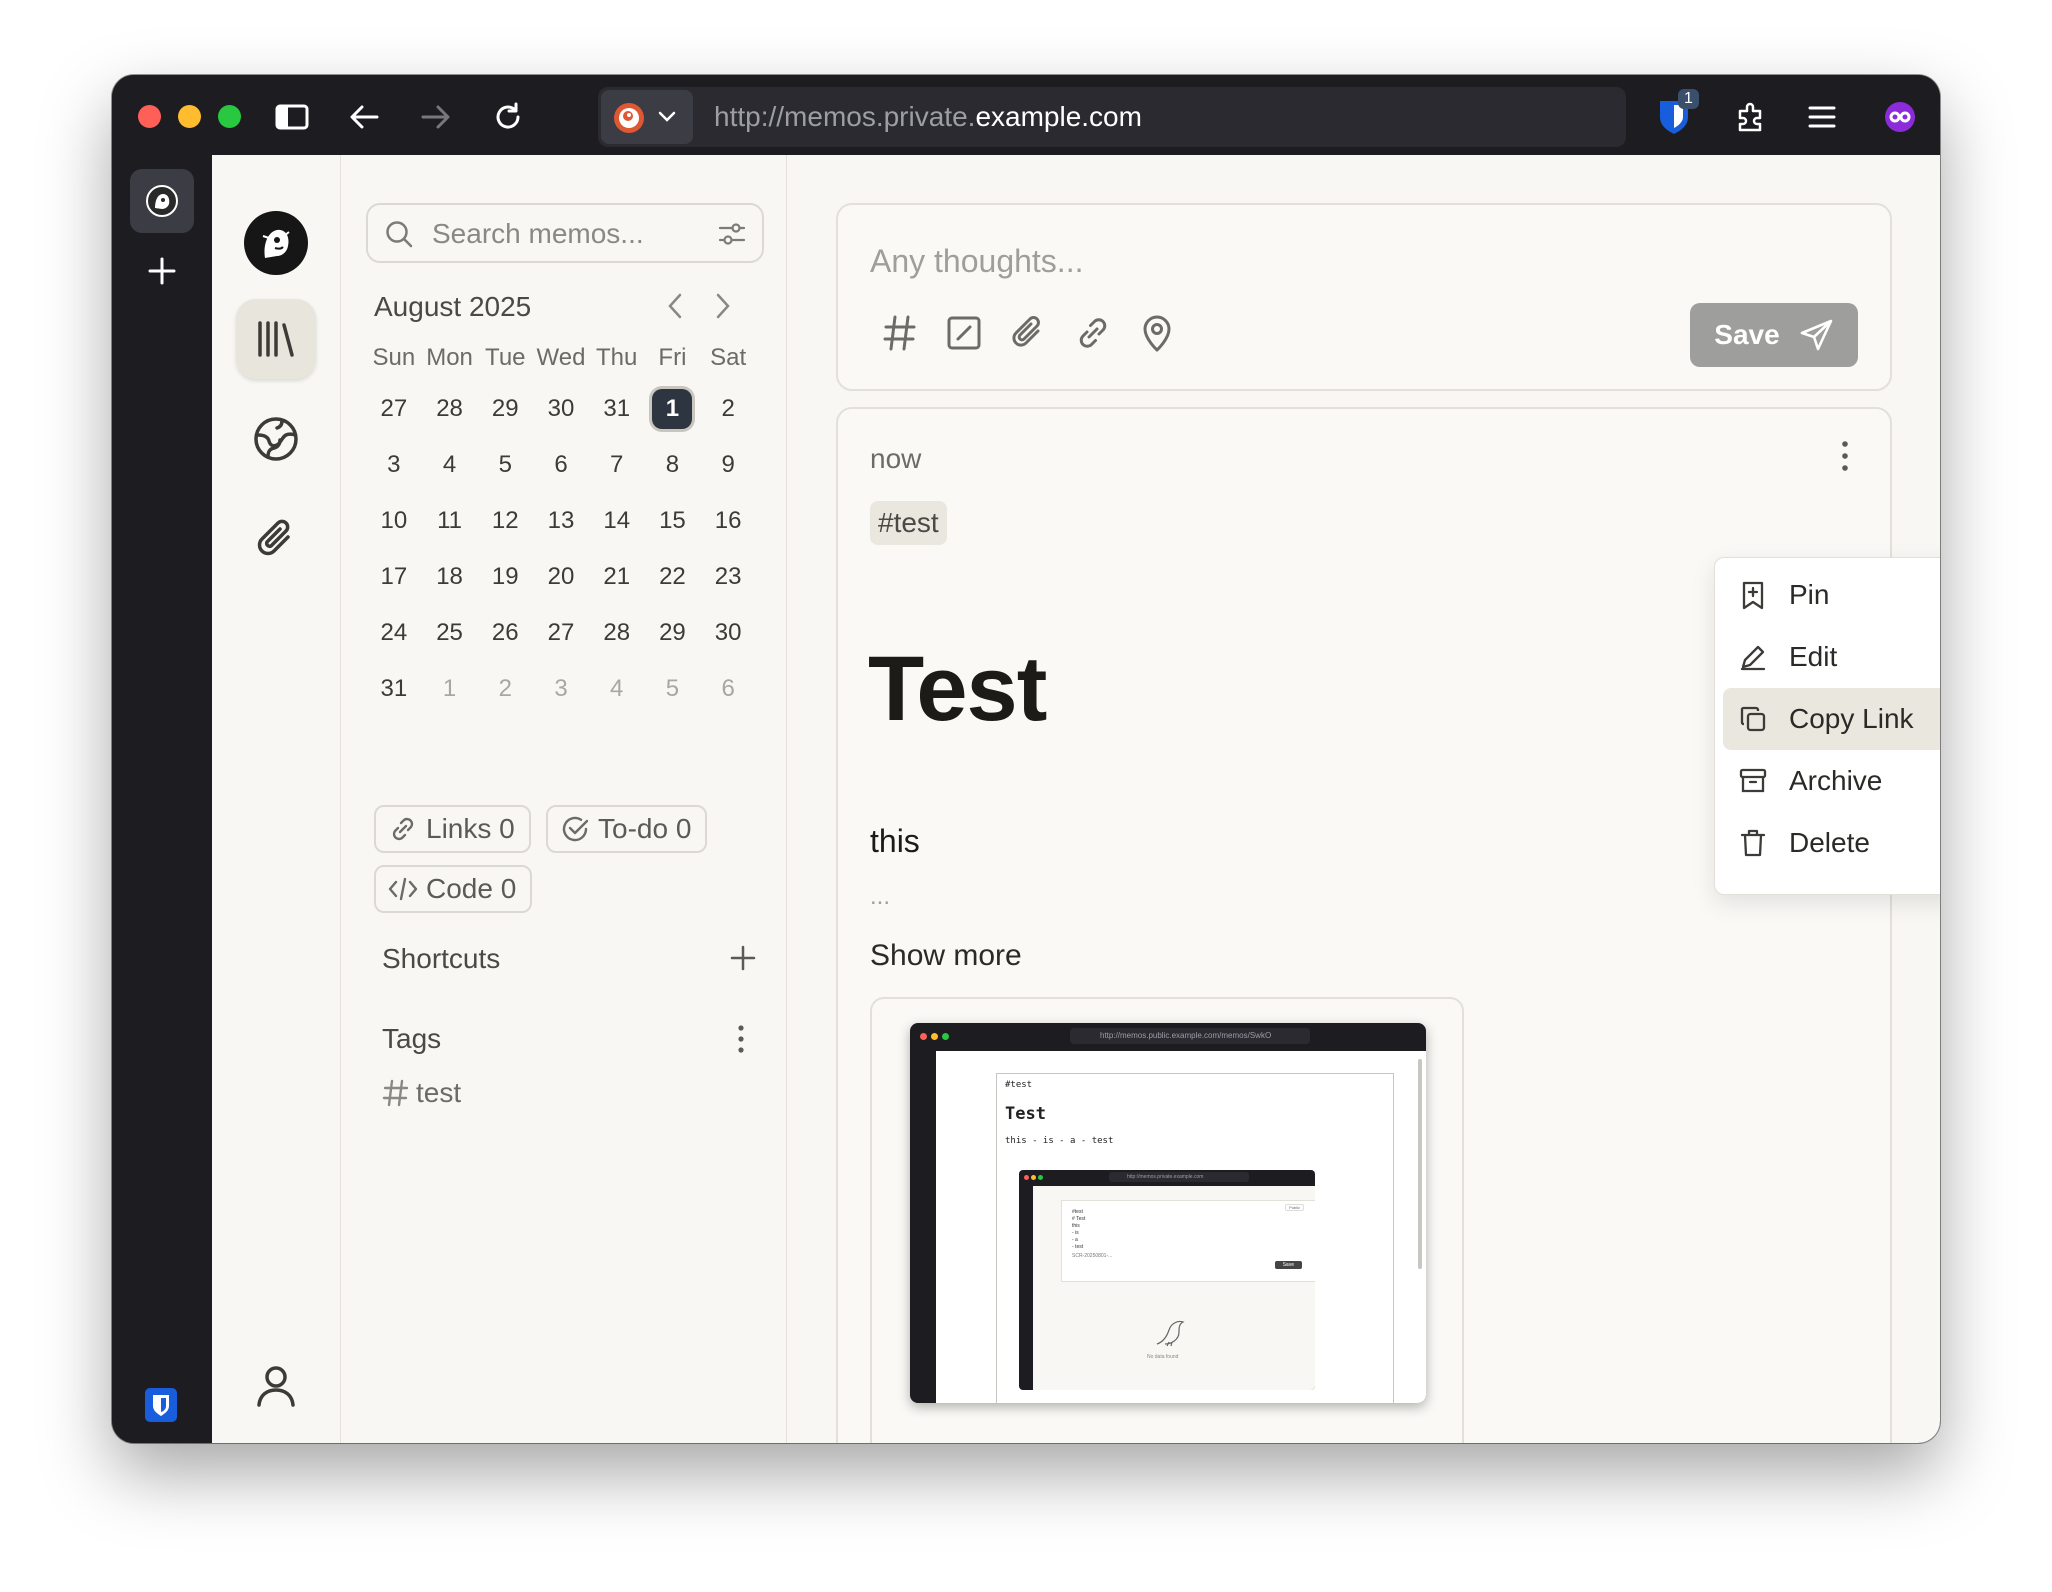  I want to click on calendar-day: 26, so click(505, 633).